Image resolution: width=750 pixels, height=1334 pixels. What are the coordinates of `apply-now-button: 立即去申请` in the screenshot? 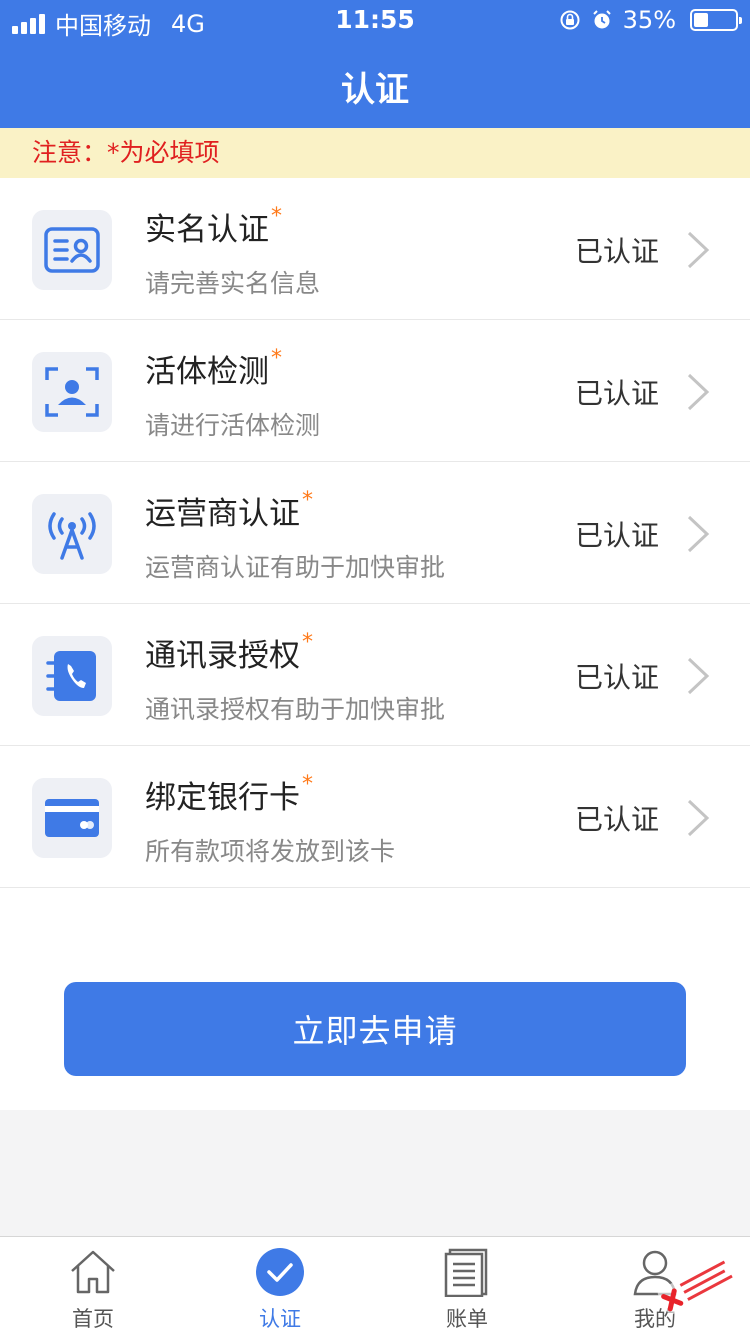 It's located at (375, 1029).